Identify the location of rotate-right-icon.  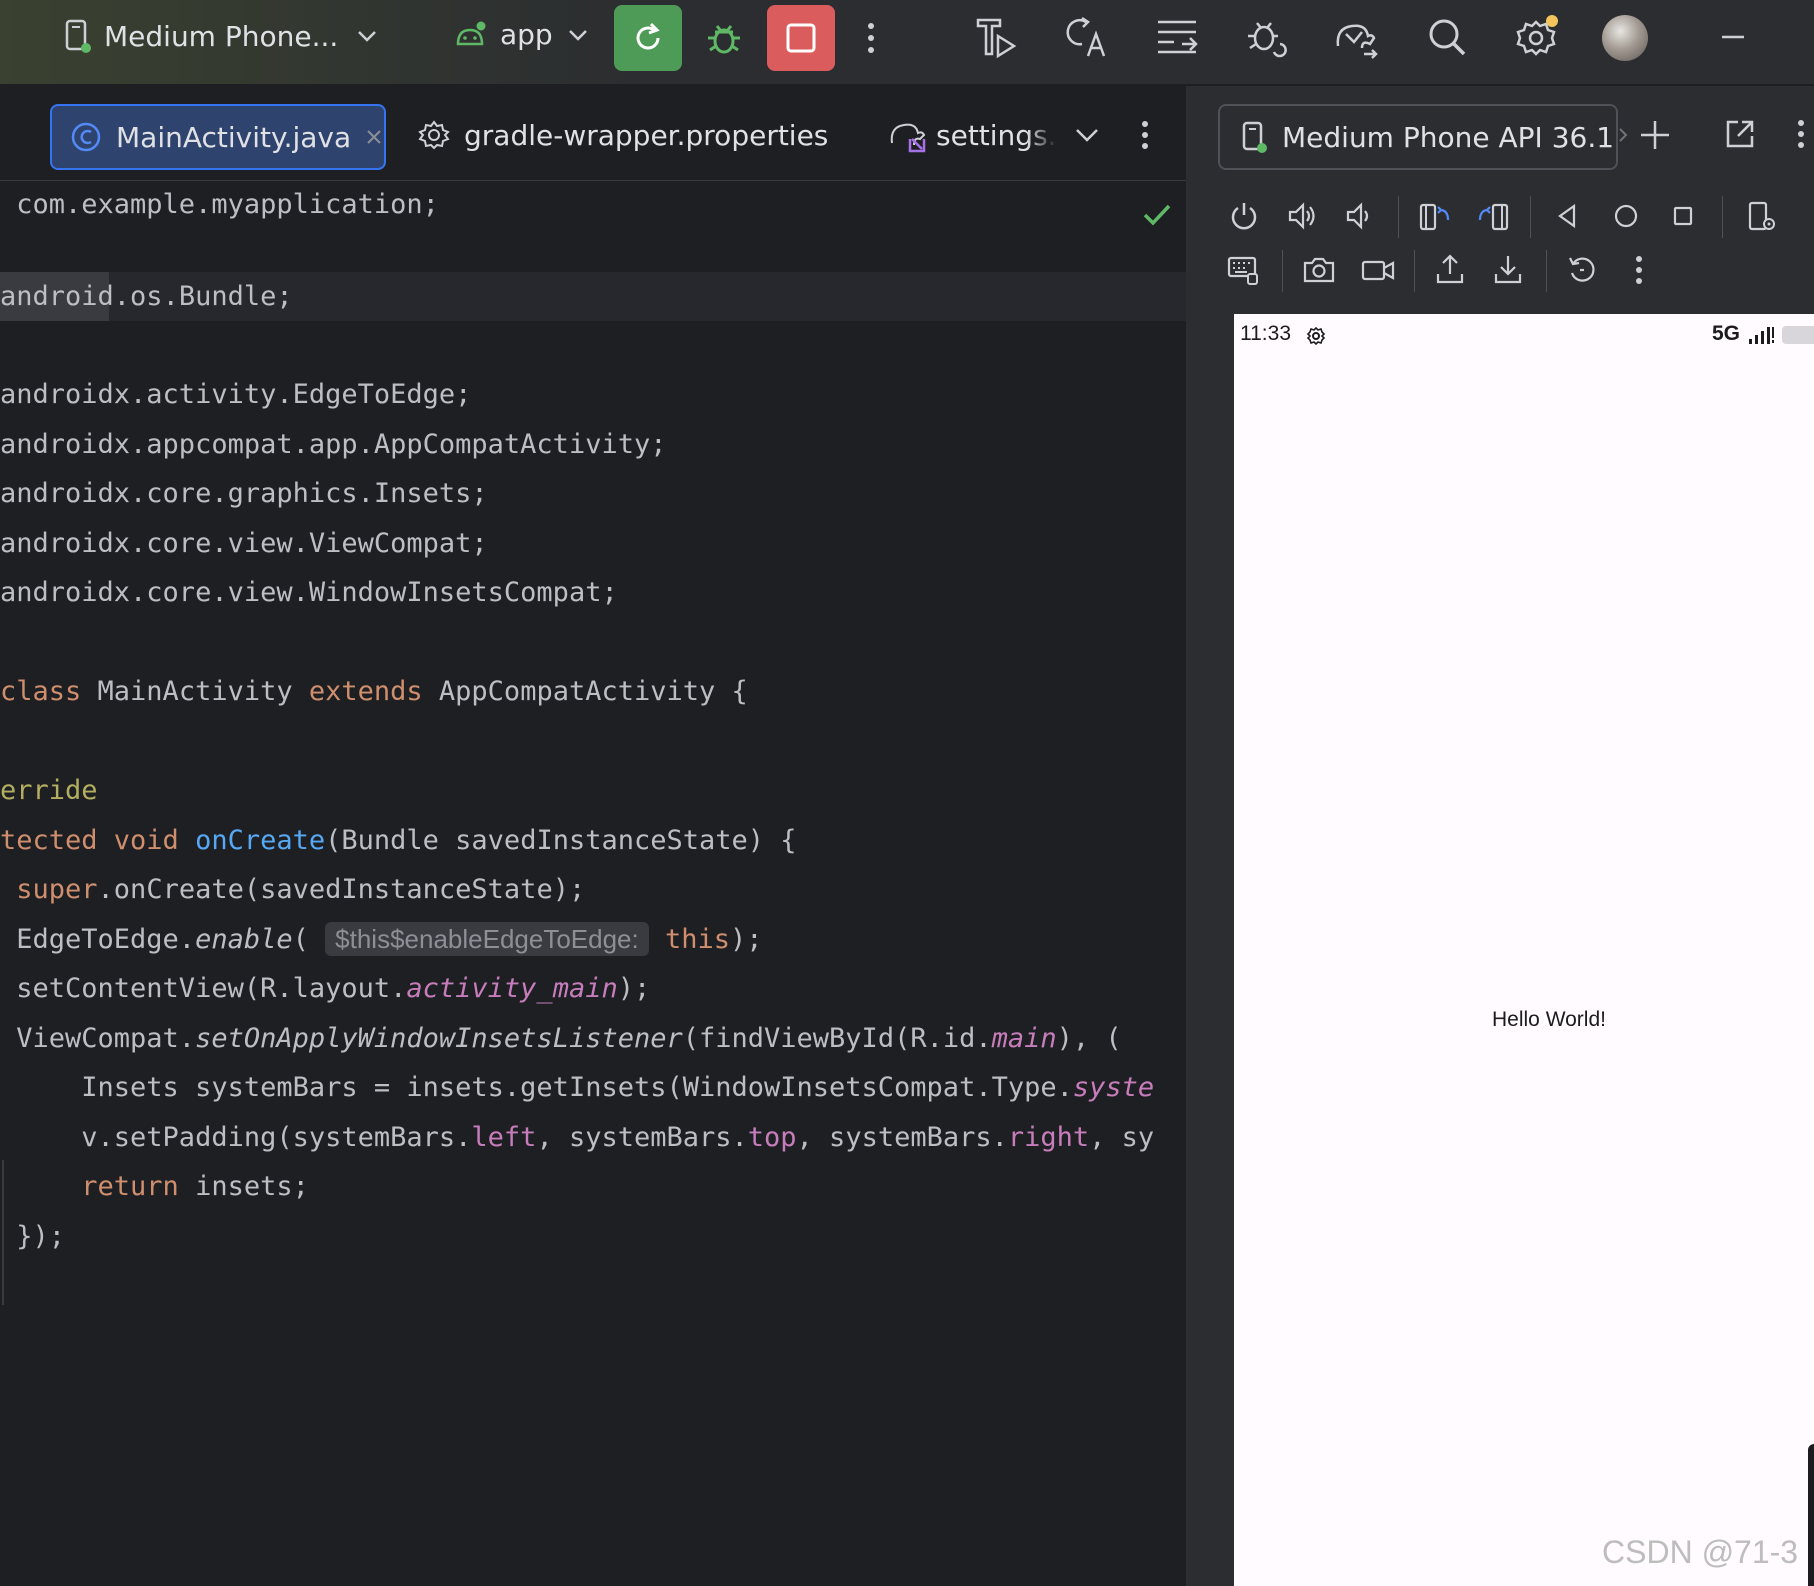
(1493, 216).